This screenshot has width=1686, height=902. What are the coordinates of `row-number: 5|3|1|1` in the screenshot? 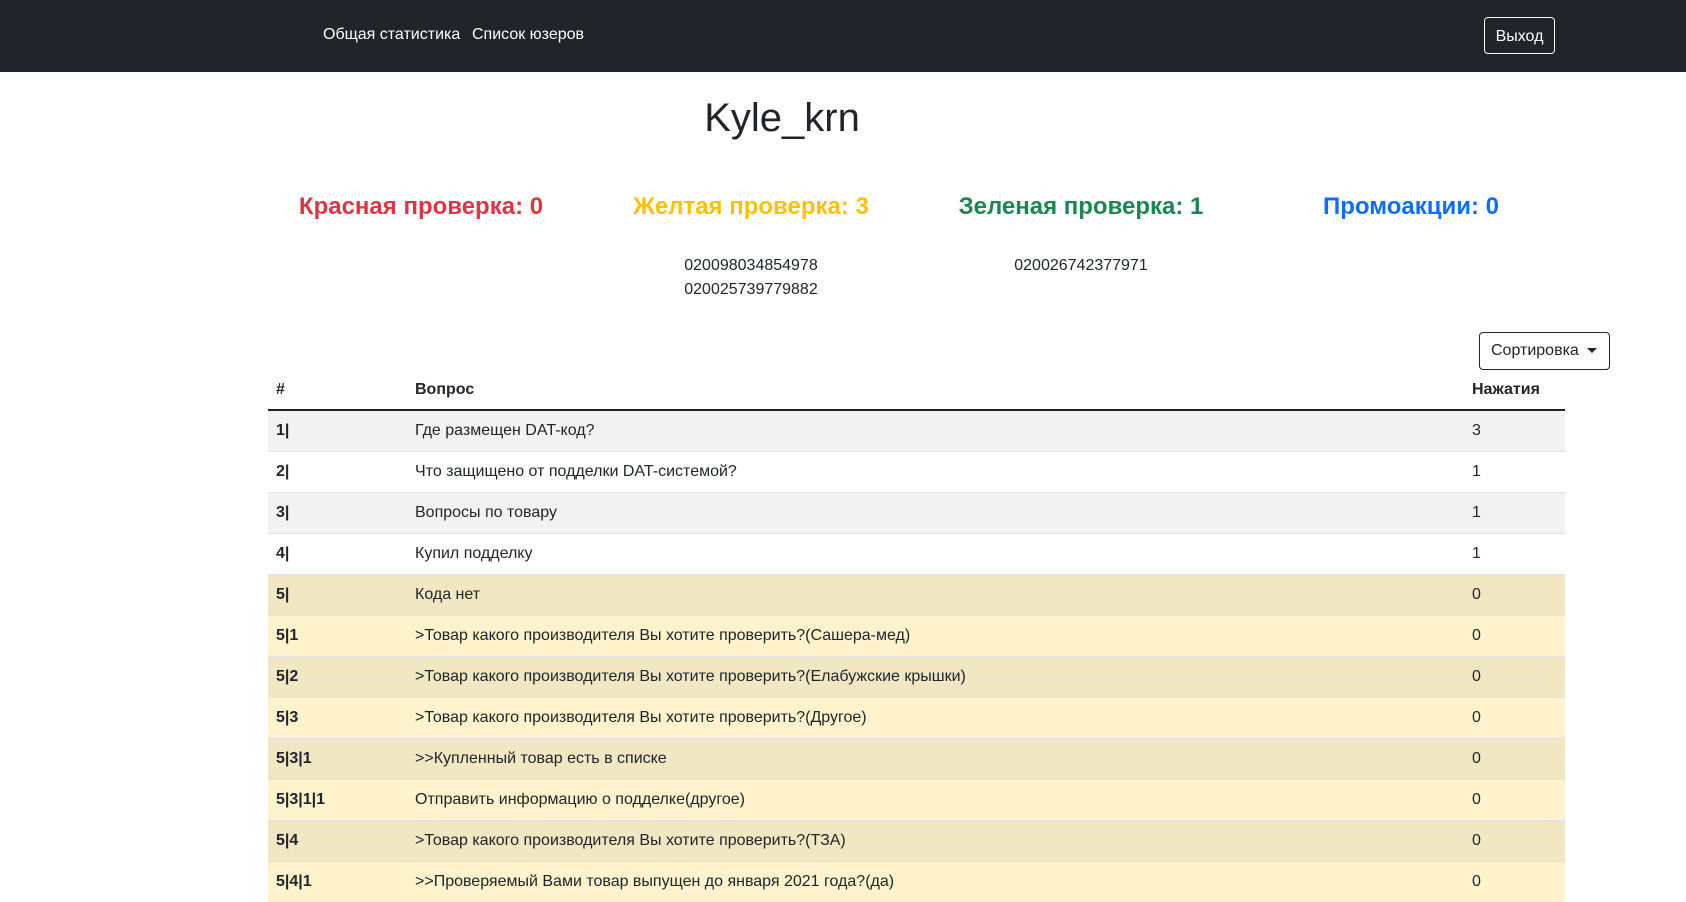 It's located at (337, 799).